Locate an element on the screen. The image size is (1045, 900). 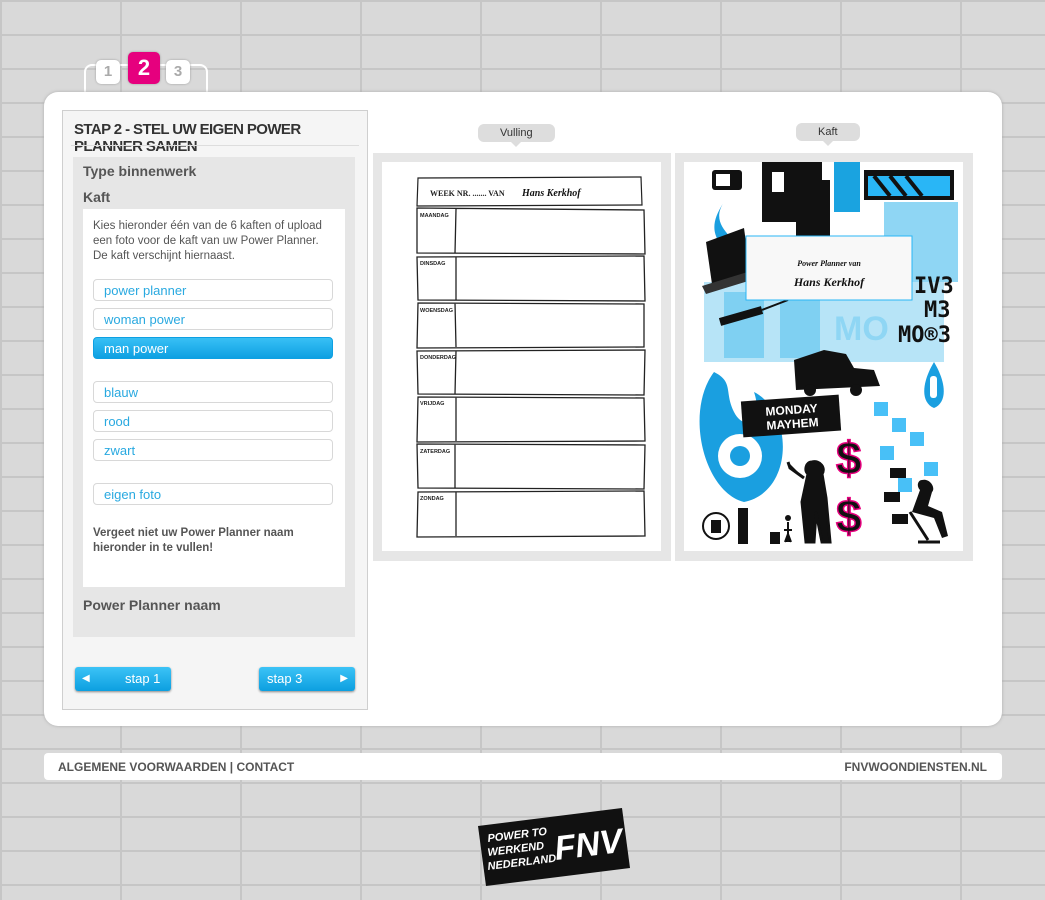
day-woensdag: WOENSDAG is located at coordinates (436, 311).